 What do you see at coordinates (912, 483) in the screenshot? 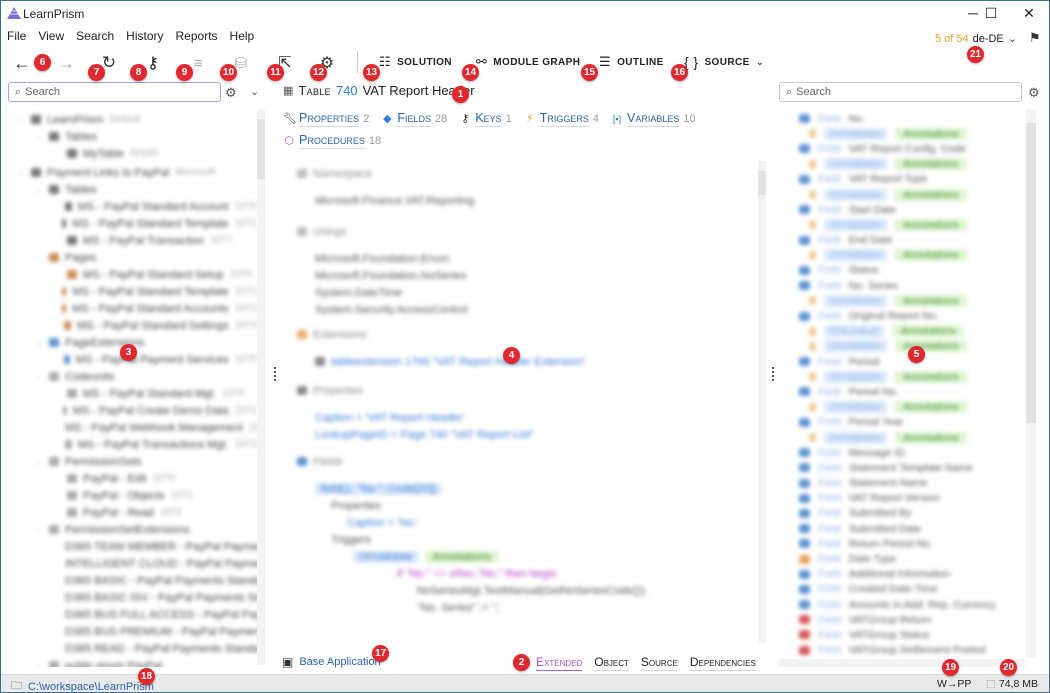
I see `outline-item: Field Statement Name` at bounding box center [912, 483].